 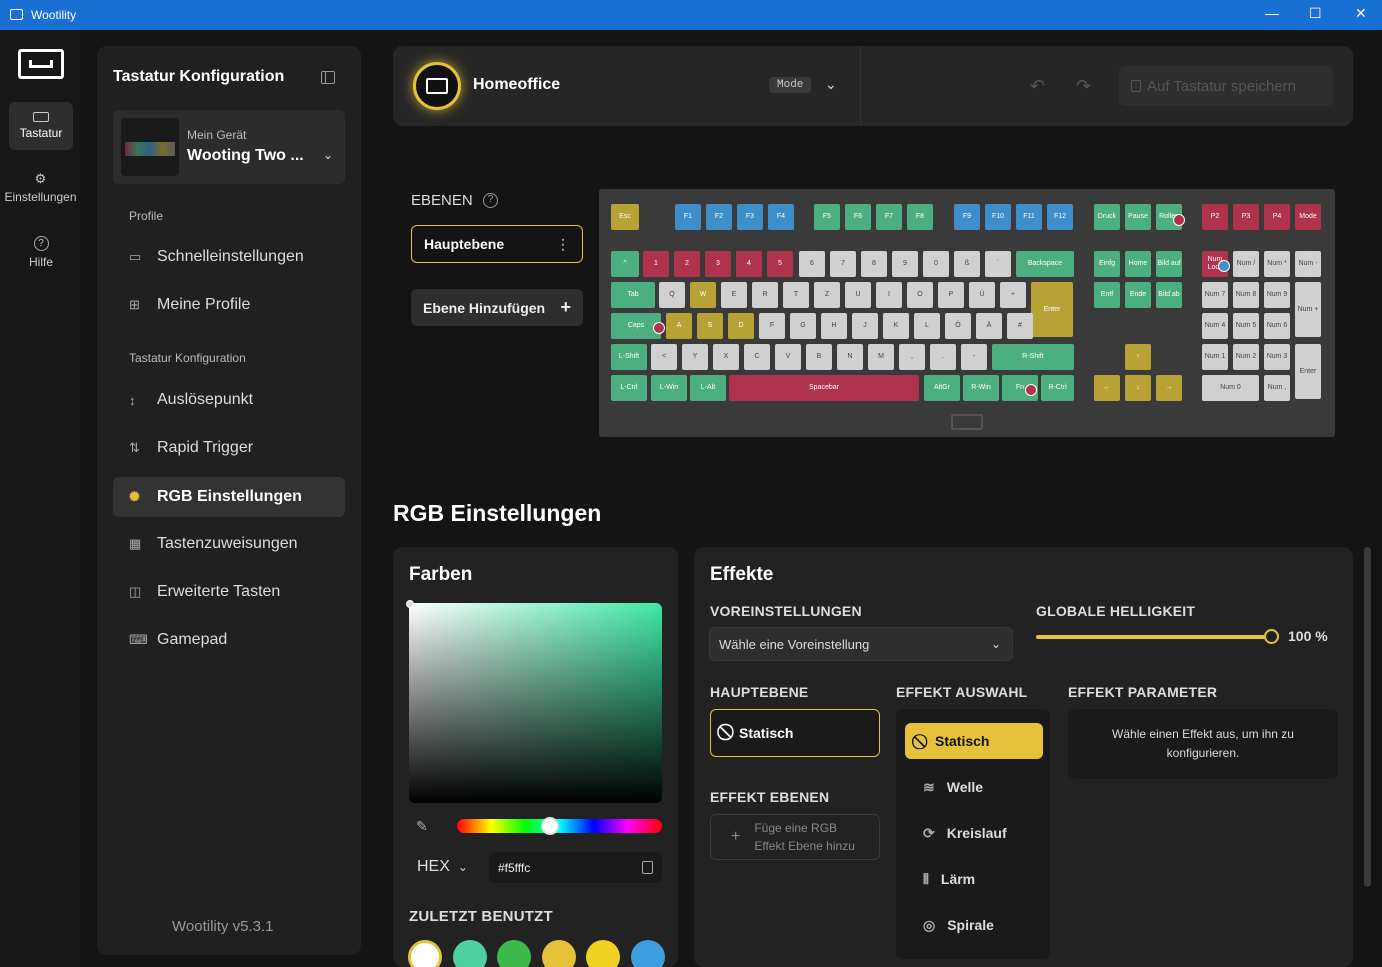 What do you see at coordinates (812, 264) in the screenshot?
I see `key: 6` at bounding box center [812, 264].